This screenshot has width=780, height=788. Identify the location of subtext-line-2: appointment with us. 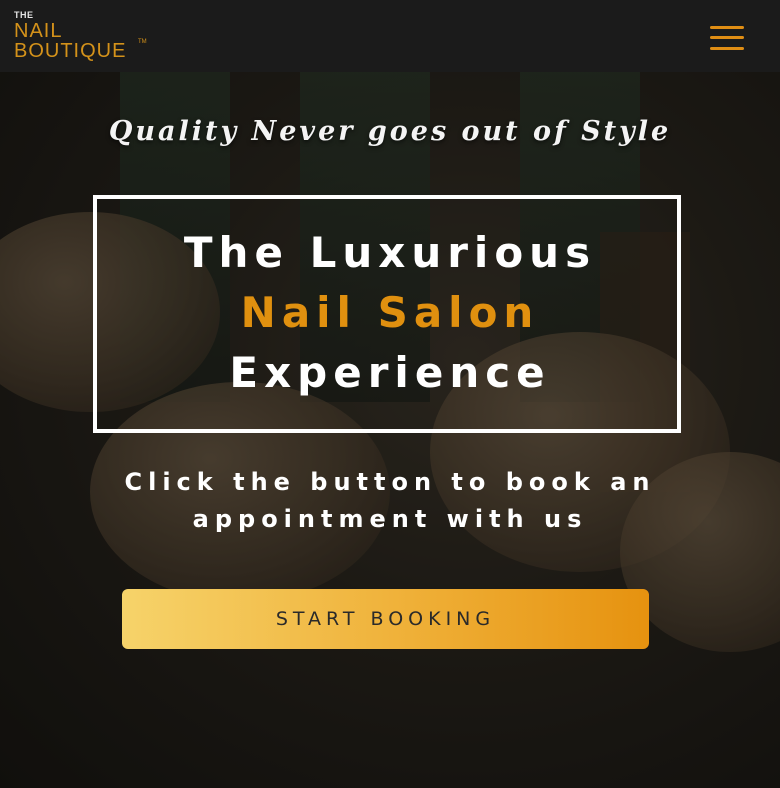
(390, 519).